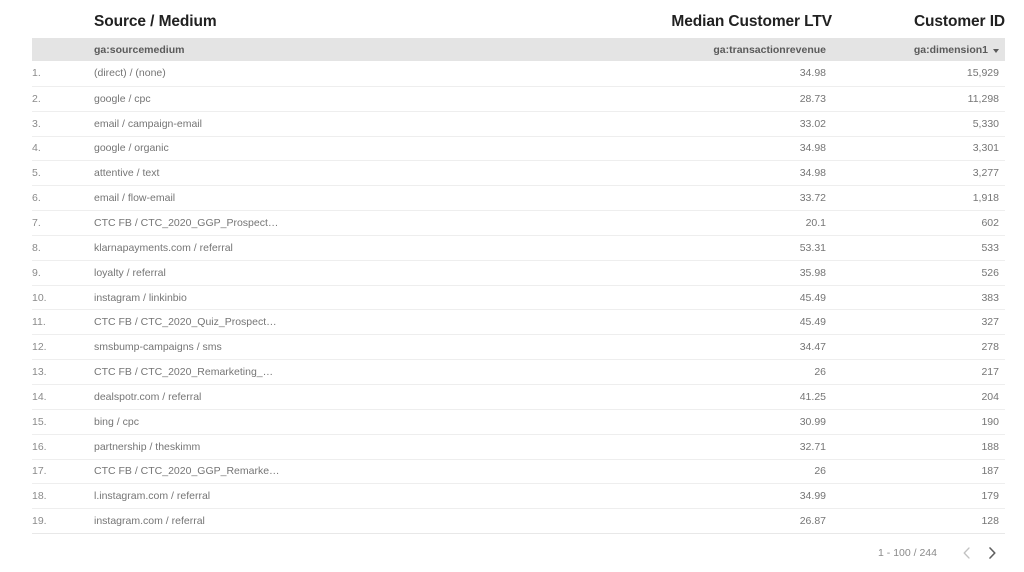 The image size is (1024, 572). I want to click on table-row: 1. (direct) / (none) 34.98 15,929, so click(518, 73).